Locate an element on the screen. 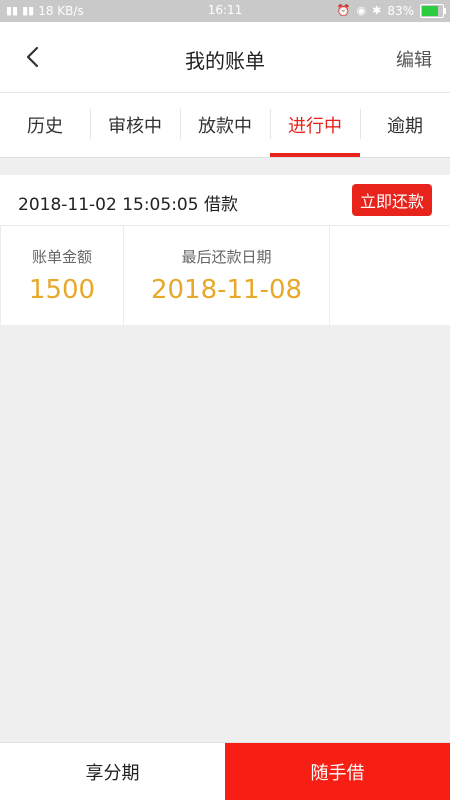 This screenshot has height=800, width=450. bill-details: 账单金额 1500 最后还款日期 2018-11-08 is located at coordinates (225, 275).